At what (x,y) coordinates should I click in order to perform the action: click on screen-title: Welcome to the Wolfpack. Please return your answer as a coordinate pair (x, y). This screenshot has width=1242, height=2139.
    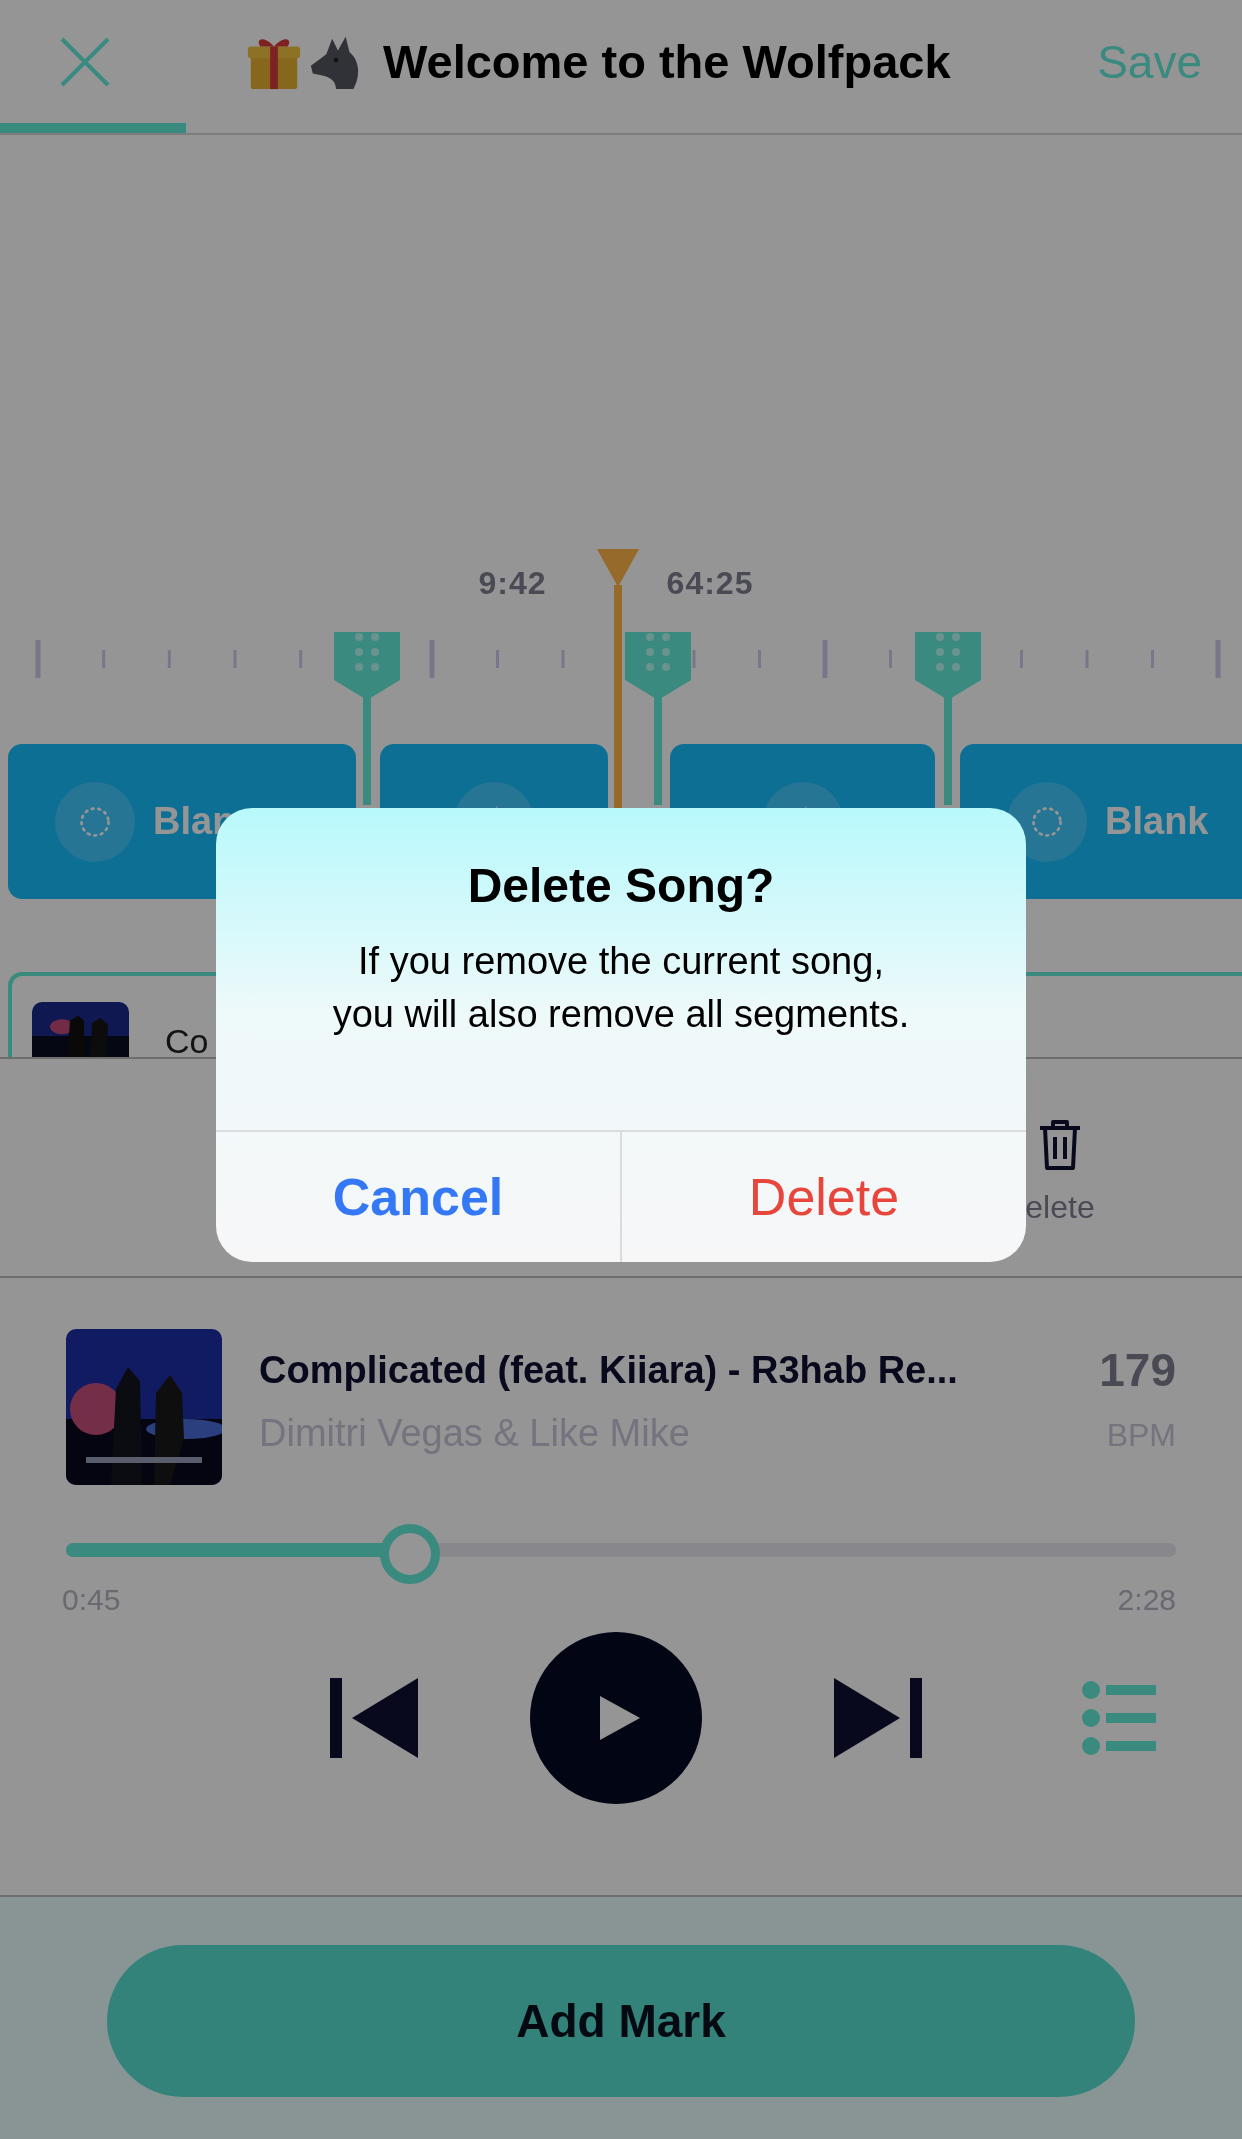
    Looking at the image, I should click on (667, 61).